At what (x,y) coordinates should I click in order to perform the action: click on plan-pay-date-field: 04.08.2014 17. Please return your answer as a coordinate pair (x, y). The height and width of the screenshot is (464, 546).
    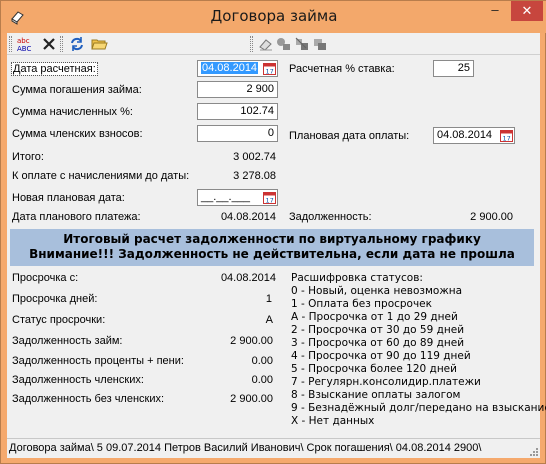
    Looking at the image, I should click on (474, 135).